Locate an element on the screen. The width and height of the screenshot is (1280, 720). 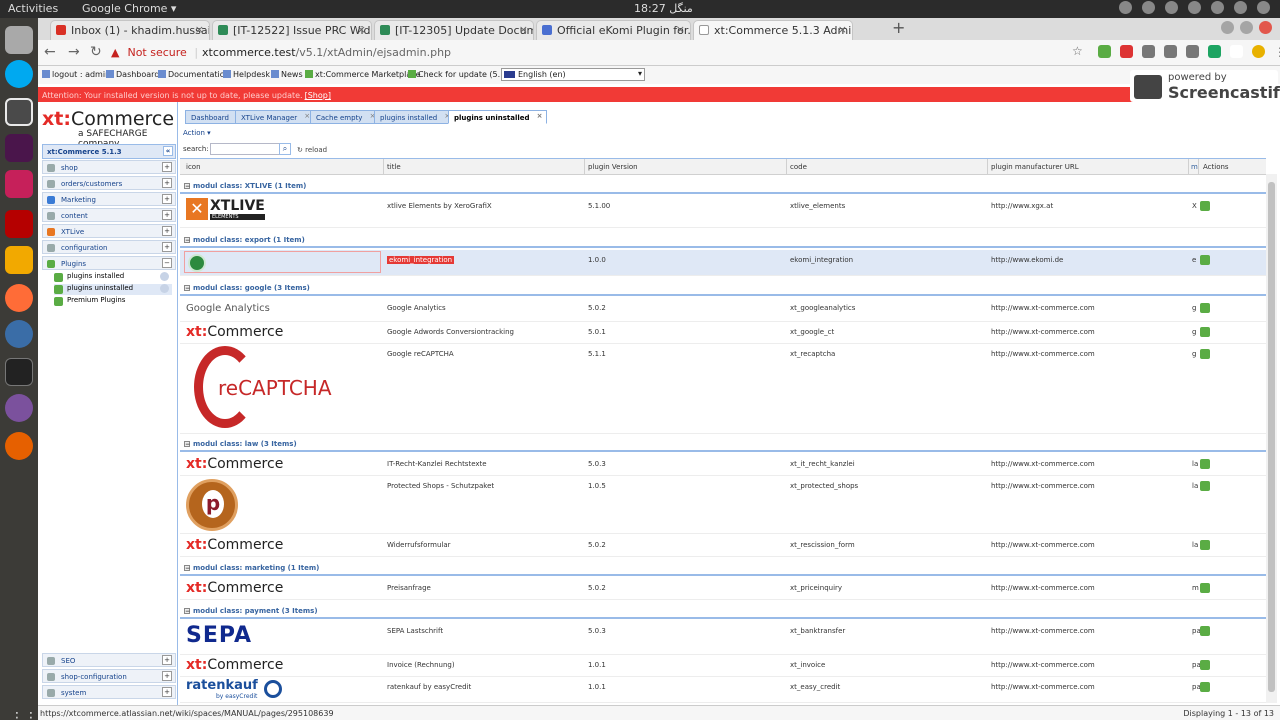
maximize-icon is located at coordinates (1246, 27).